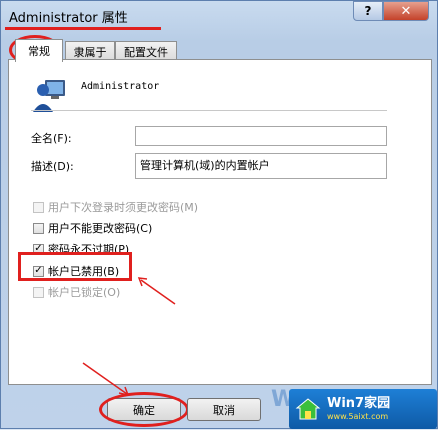 This screenshot has height=430, width=438. What do you see at coordinates (358, 416) in the screenshot?
I see `watermark-url: www.5aixt.com` at bounding box center [358, 416].